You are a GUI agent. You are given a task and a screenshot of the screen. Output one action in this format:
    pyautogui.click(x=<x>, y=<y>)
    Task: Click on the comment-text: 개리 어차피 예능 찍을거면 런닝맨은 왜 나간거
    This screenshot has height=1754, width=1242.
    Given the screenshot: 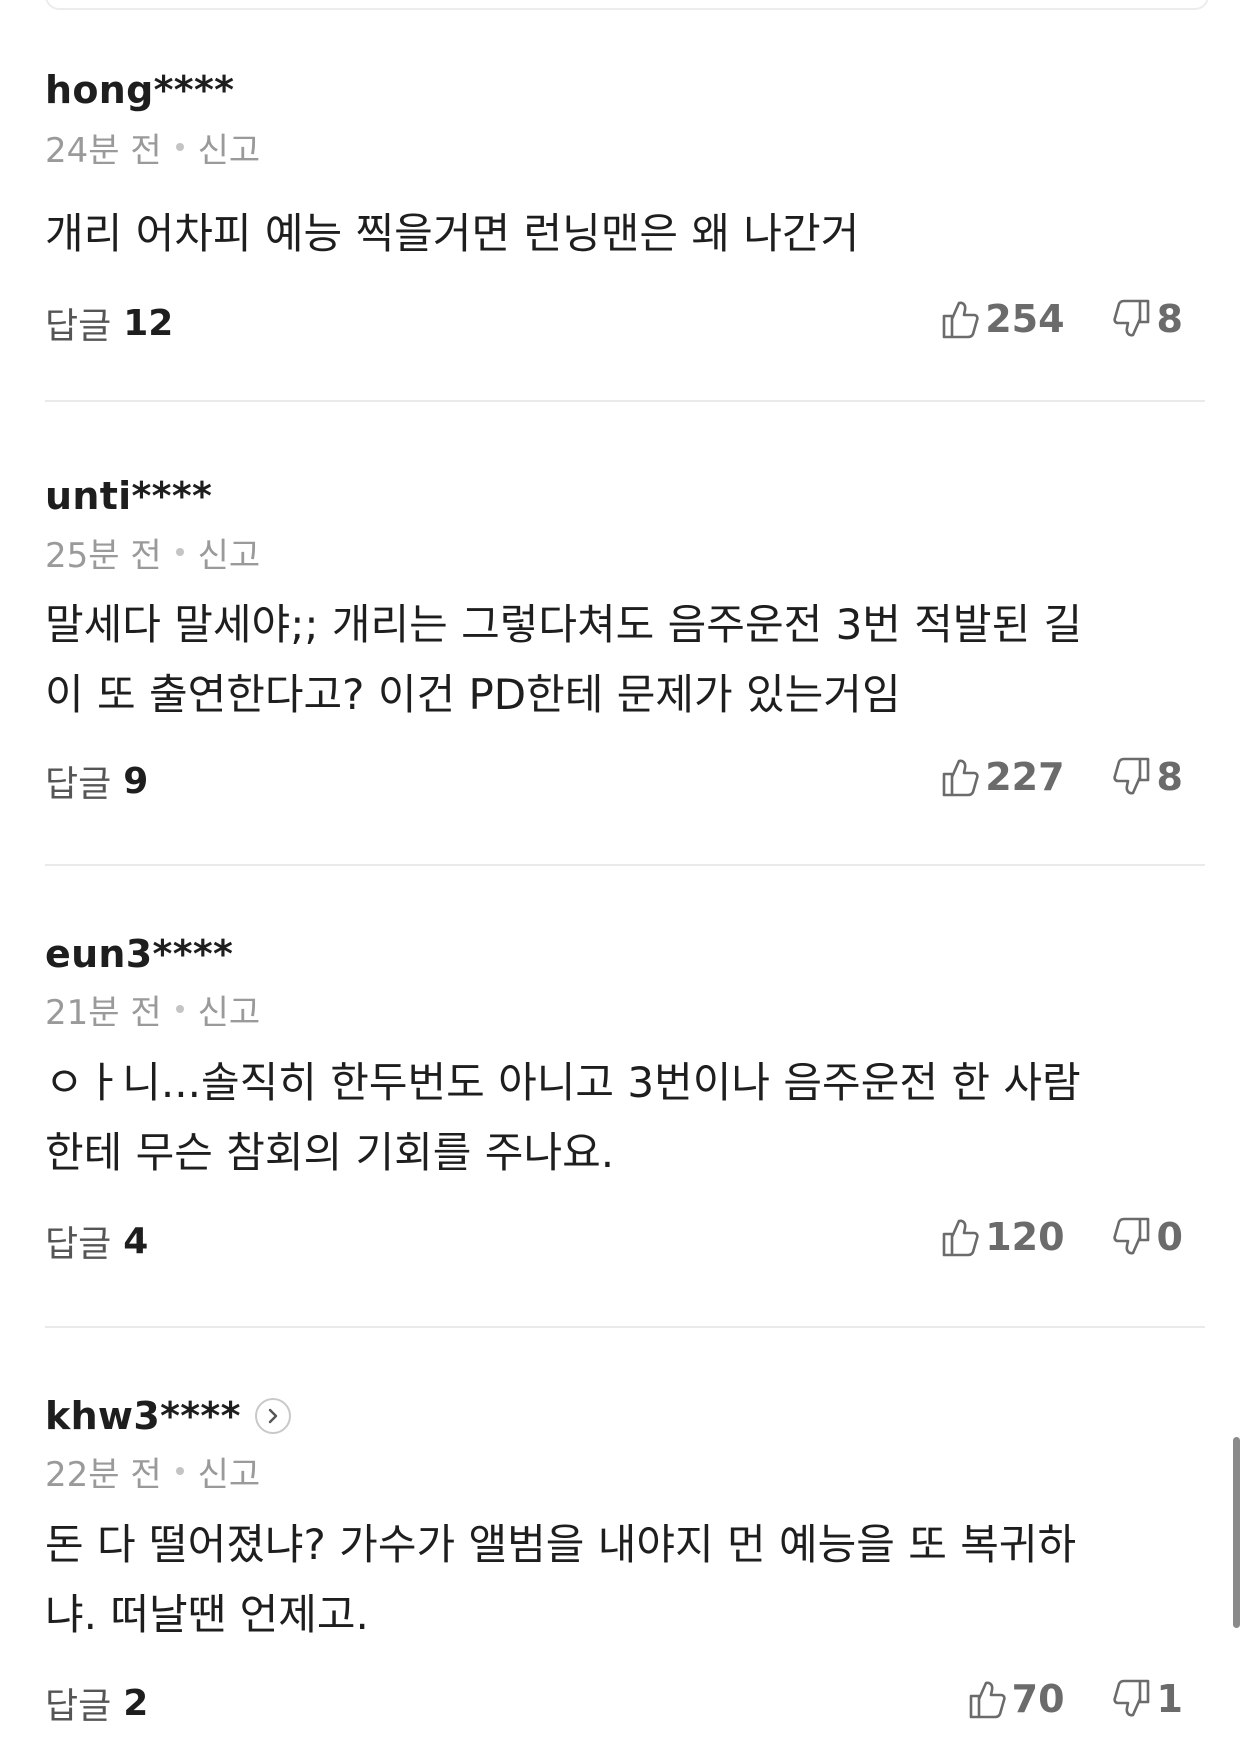 What is the action you would take?
    pyautogui.click(x=452, y=233)
    